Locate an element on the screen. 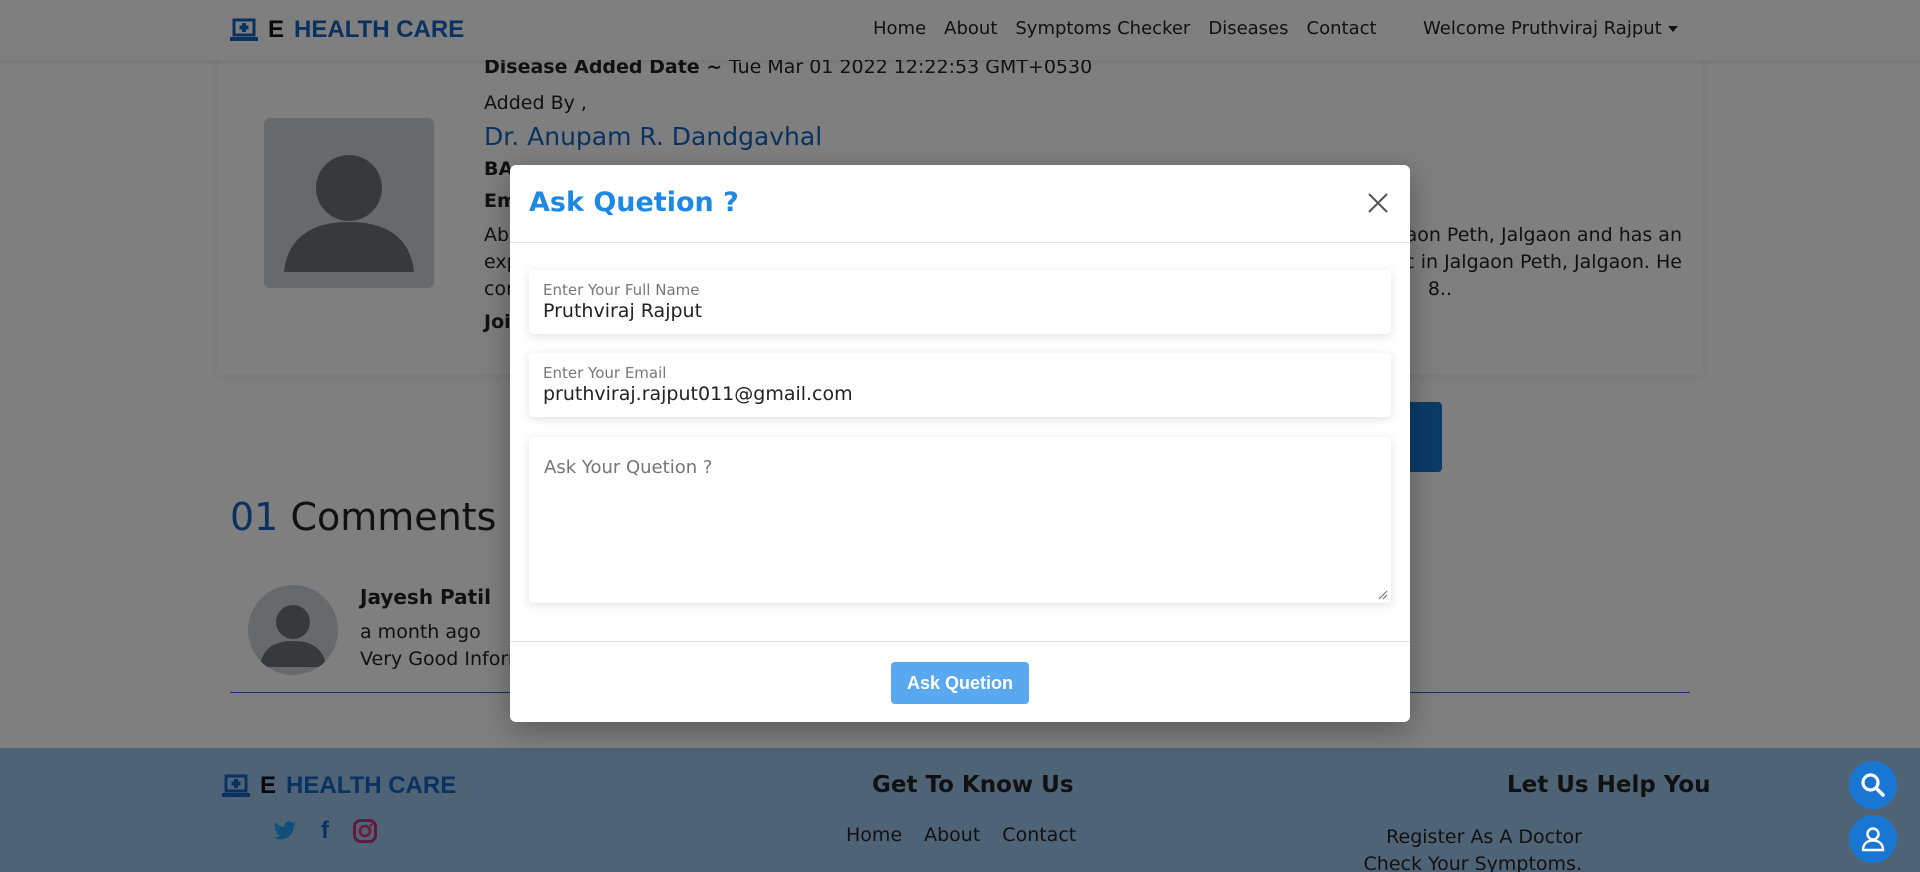  question-textarea is located at coordinates (960, 520).